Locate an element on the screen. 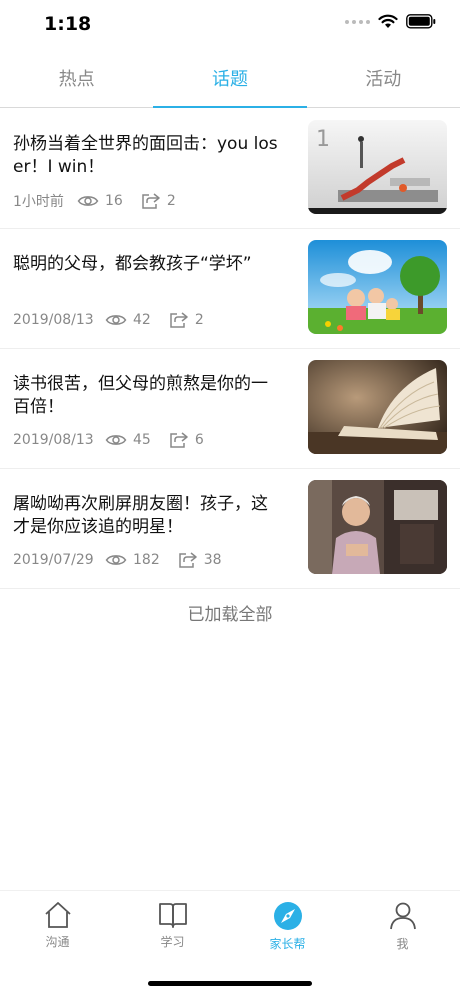  person-icon is located at coordinates (402, 916).